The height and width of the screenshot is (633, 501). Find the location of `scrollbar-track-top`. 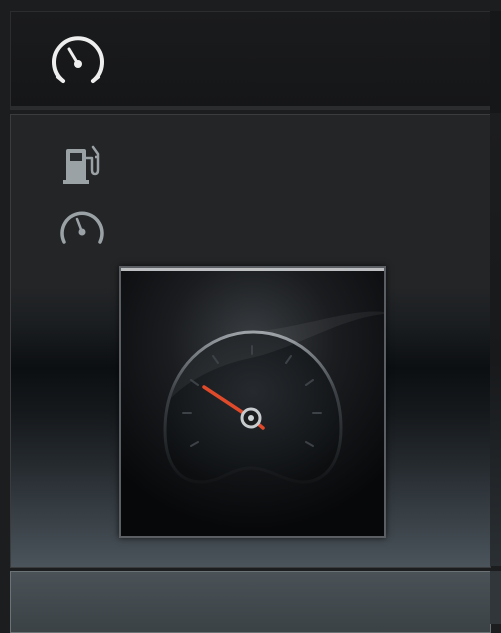

scrollbar-track-top is located at coordinates (495, 62).